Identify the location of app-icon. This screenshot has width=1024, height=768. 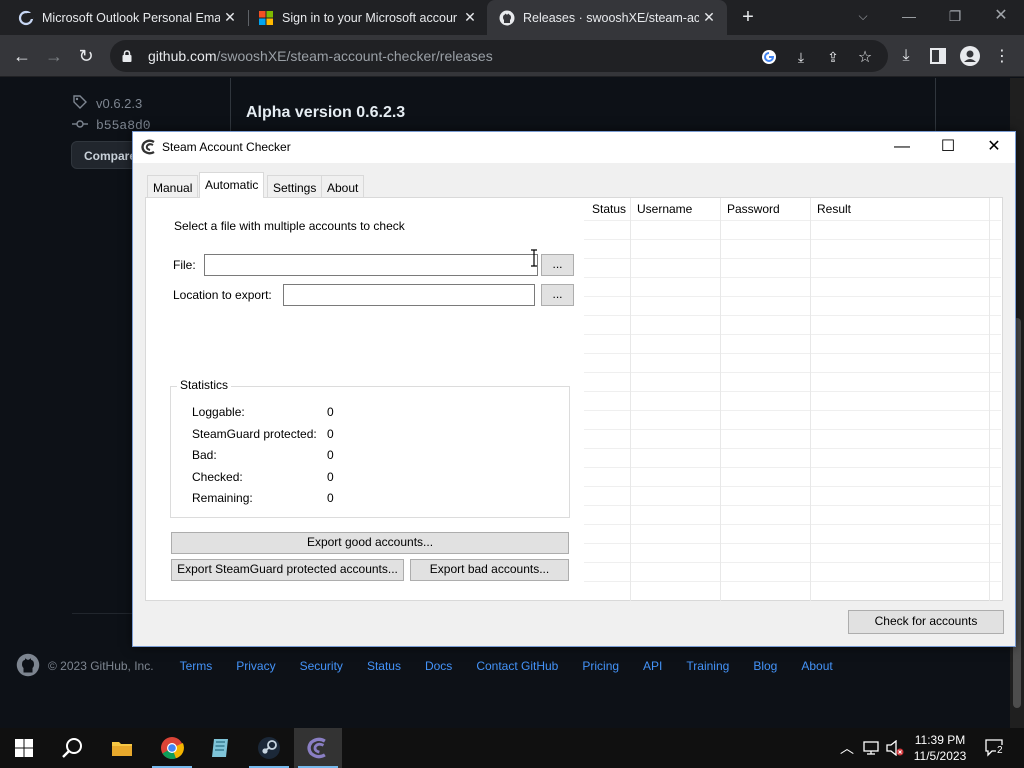
(220, 748).